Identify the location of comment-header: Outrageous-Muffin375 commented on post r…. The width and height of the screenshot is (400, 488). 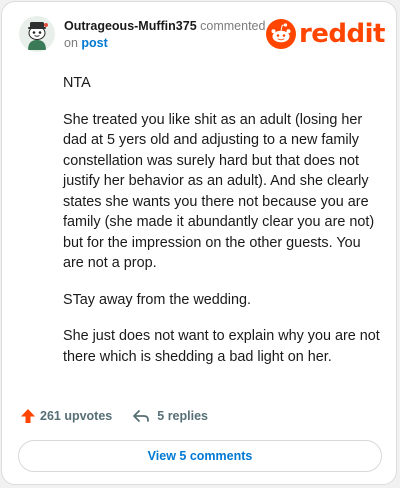
(204, 35).